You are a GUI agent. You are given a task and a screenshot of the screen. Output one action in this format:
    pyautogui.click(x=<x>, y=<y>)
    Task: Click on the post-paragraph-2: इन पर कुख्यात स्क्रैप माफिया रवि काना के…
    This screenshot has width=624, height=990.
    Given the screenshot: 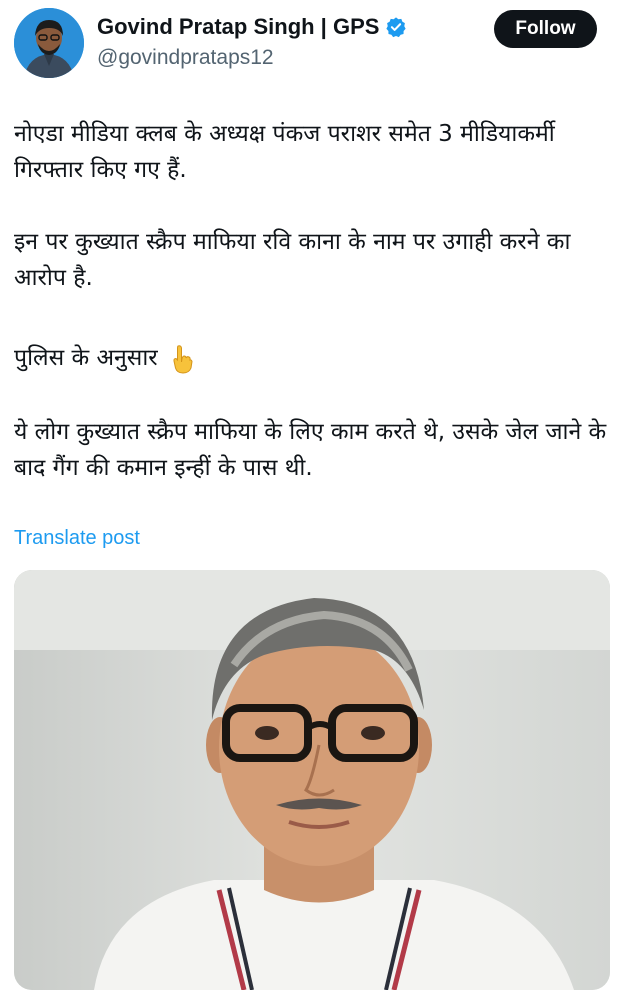 What is the action you would take?
    pyautogui.click(x=292, y=260)
    